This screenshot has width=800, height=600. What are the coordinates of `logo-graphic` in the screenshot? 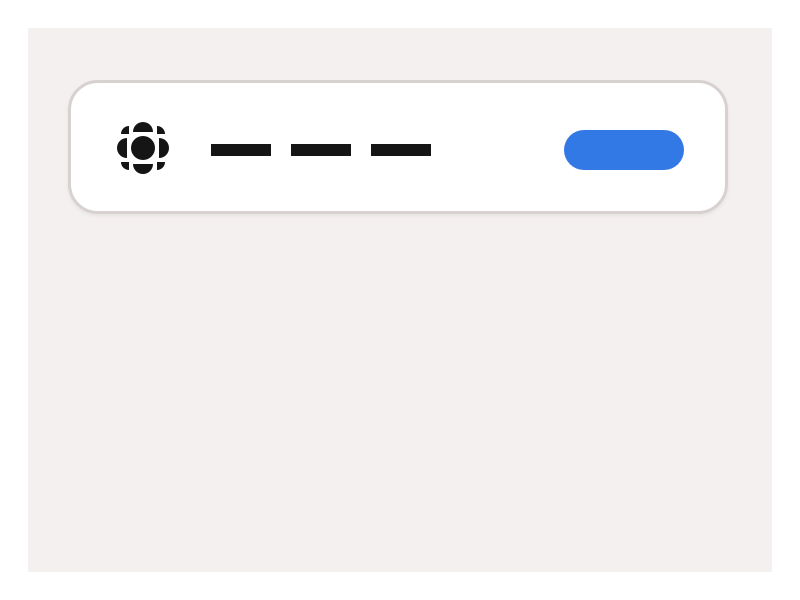 It's located at (143, 148).